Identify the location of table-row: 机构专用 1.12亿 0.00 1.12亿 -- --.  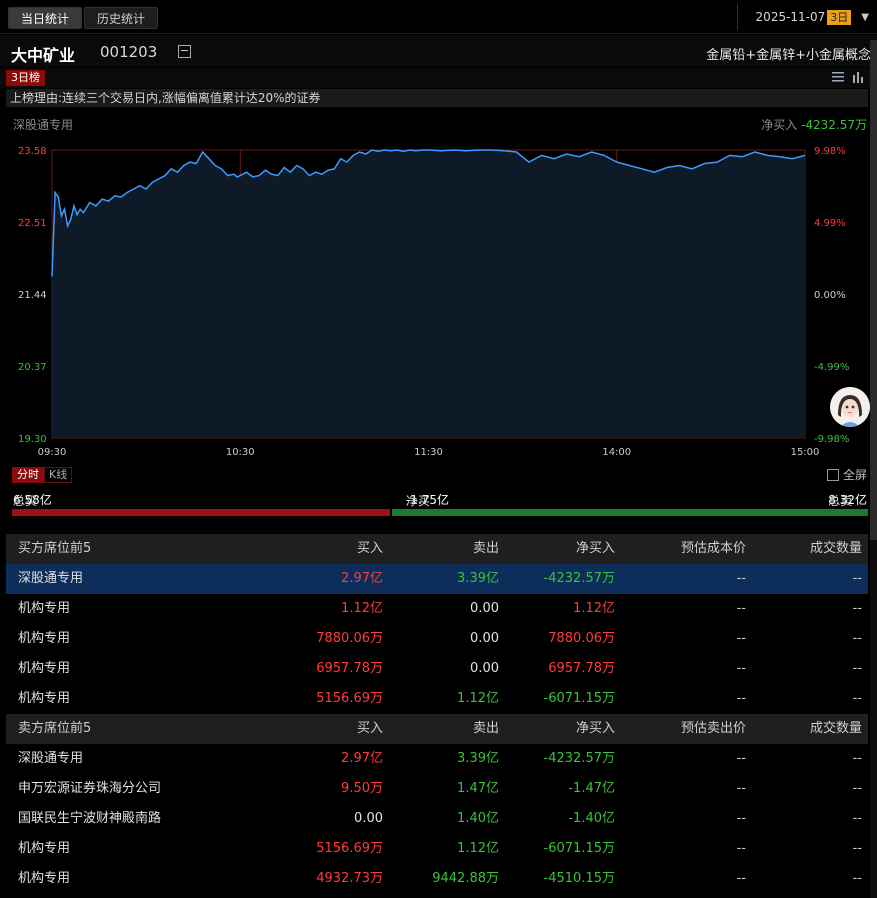
(437, 609).